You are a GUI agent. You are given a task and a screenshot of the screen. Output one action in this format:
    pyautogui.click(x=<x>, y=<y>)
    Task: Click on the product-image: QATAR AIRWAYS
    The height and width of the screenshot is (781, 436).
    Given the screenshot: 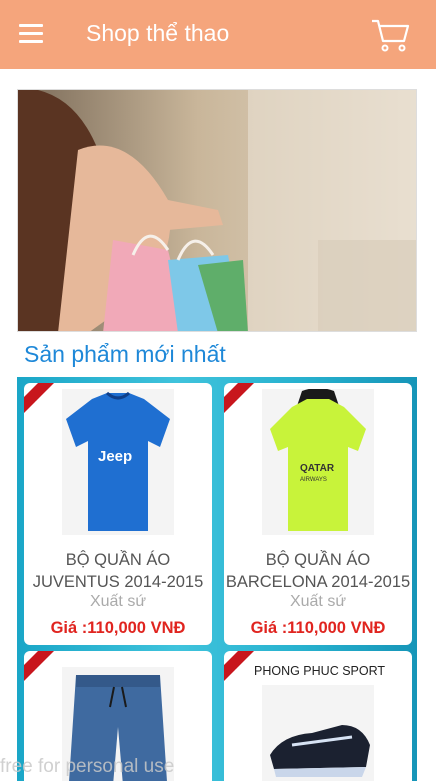 What is the action you would take?
    pyautogui.click(x=318, y=462)
    